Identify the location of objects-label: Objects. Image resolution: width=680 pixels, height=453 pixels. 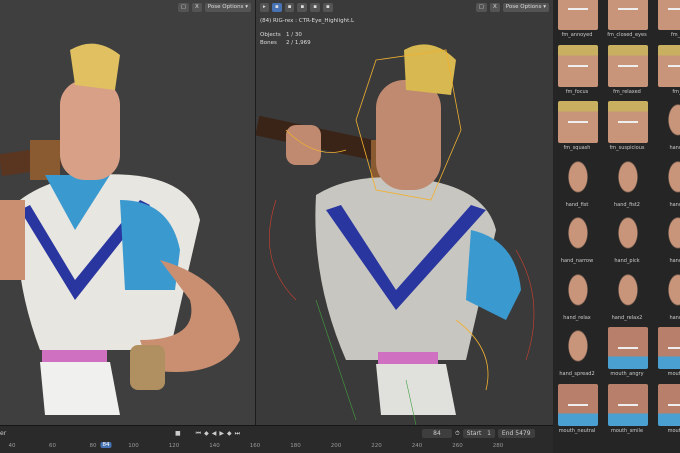
(270, 35).